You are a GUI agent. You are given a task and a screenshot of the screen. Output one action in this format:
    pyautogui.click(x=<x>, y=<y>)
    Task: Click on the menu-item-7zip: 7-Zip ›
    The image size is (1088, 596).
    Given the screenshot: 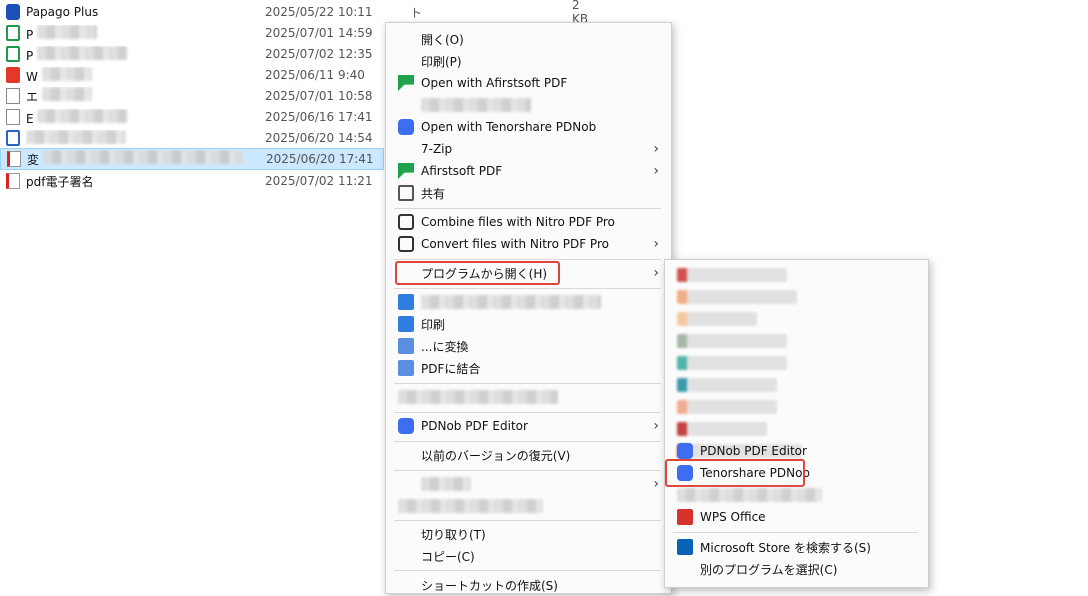 What is the action you would take?
    pyautogui.click(x=528, y=149)
    